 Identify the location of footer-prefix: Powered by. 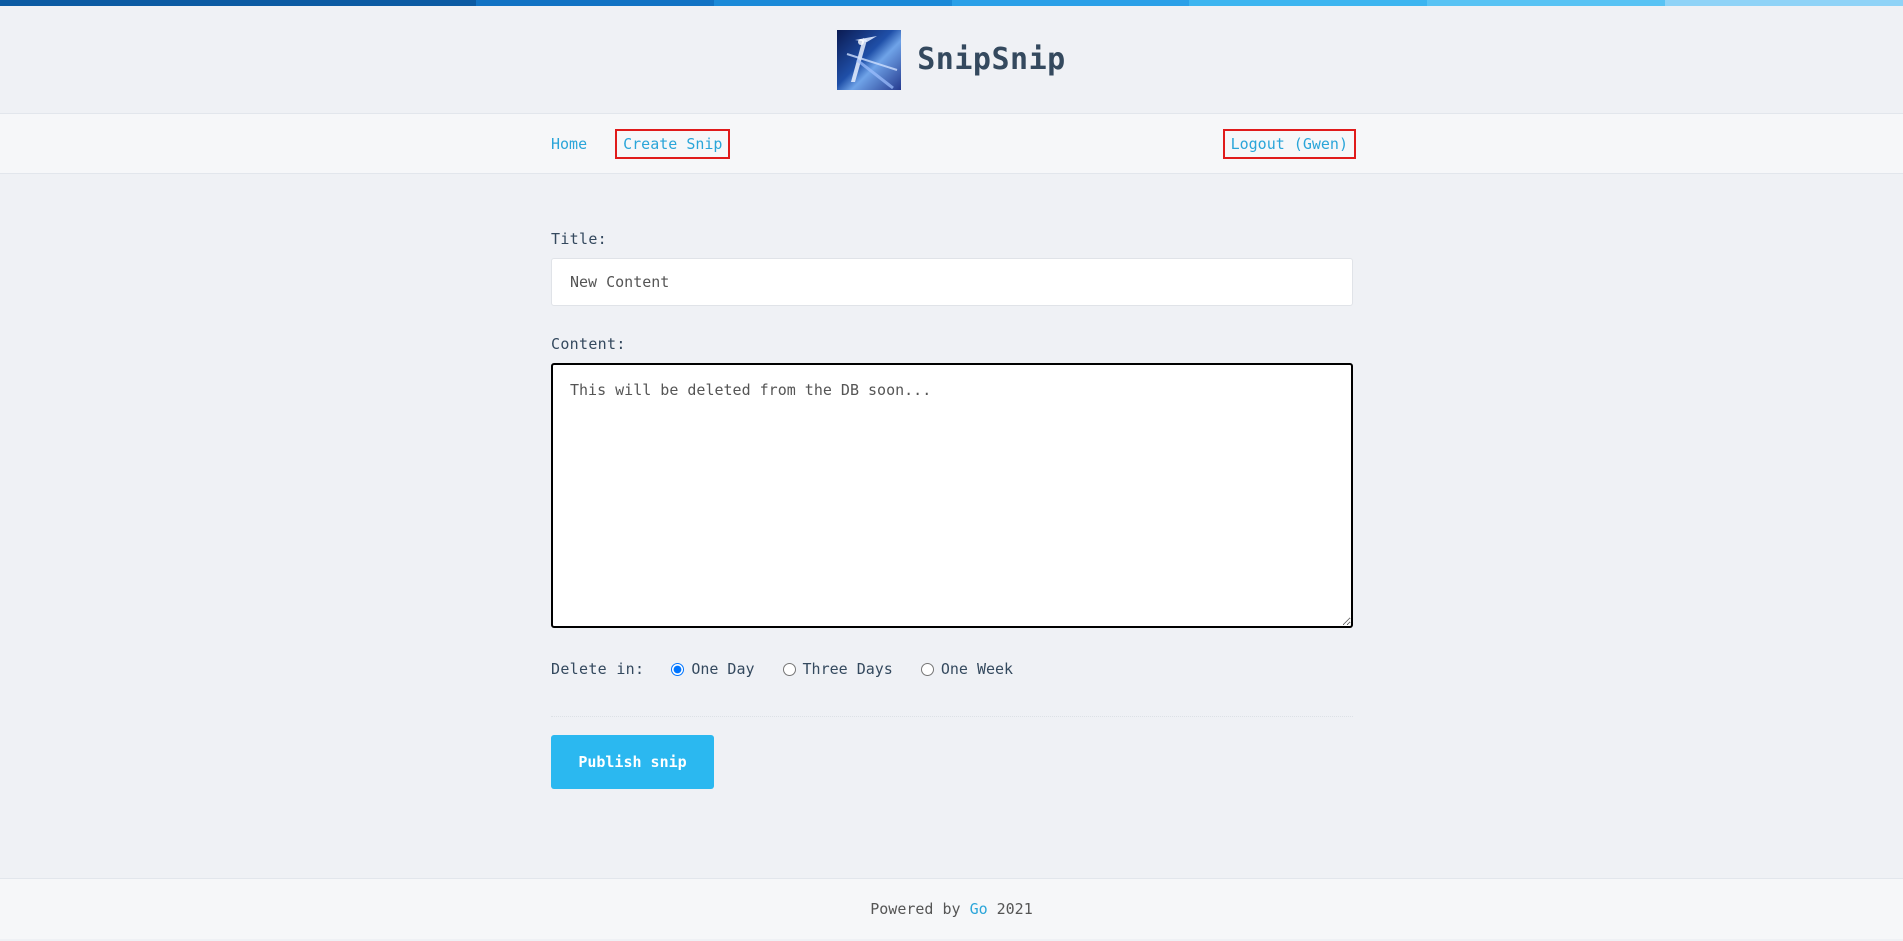
(915, 909).